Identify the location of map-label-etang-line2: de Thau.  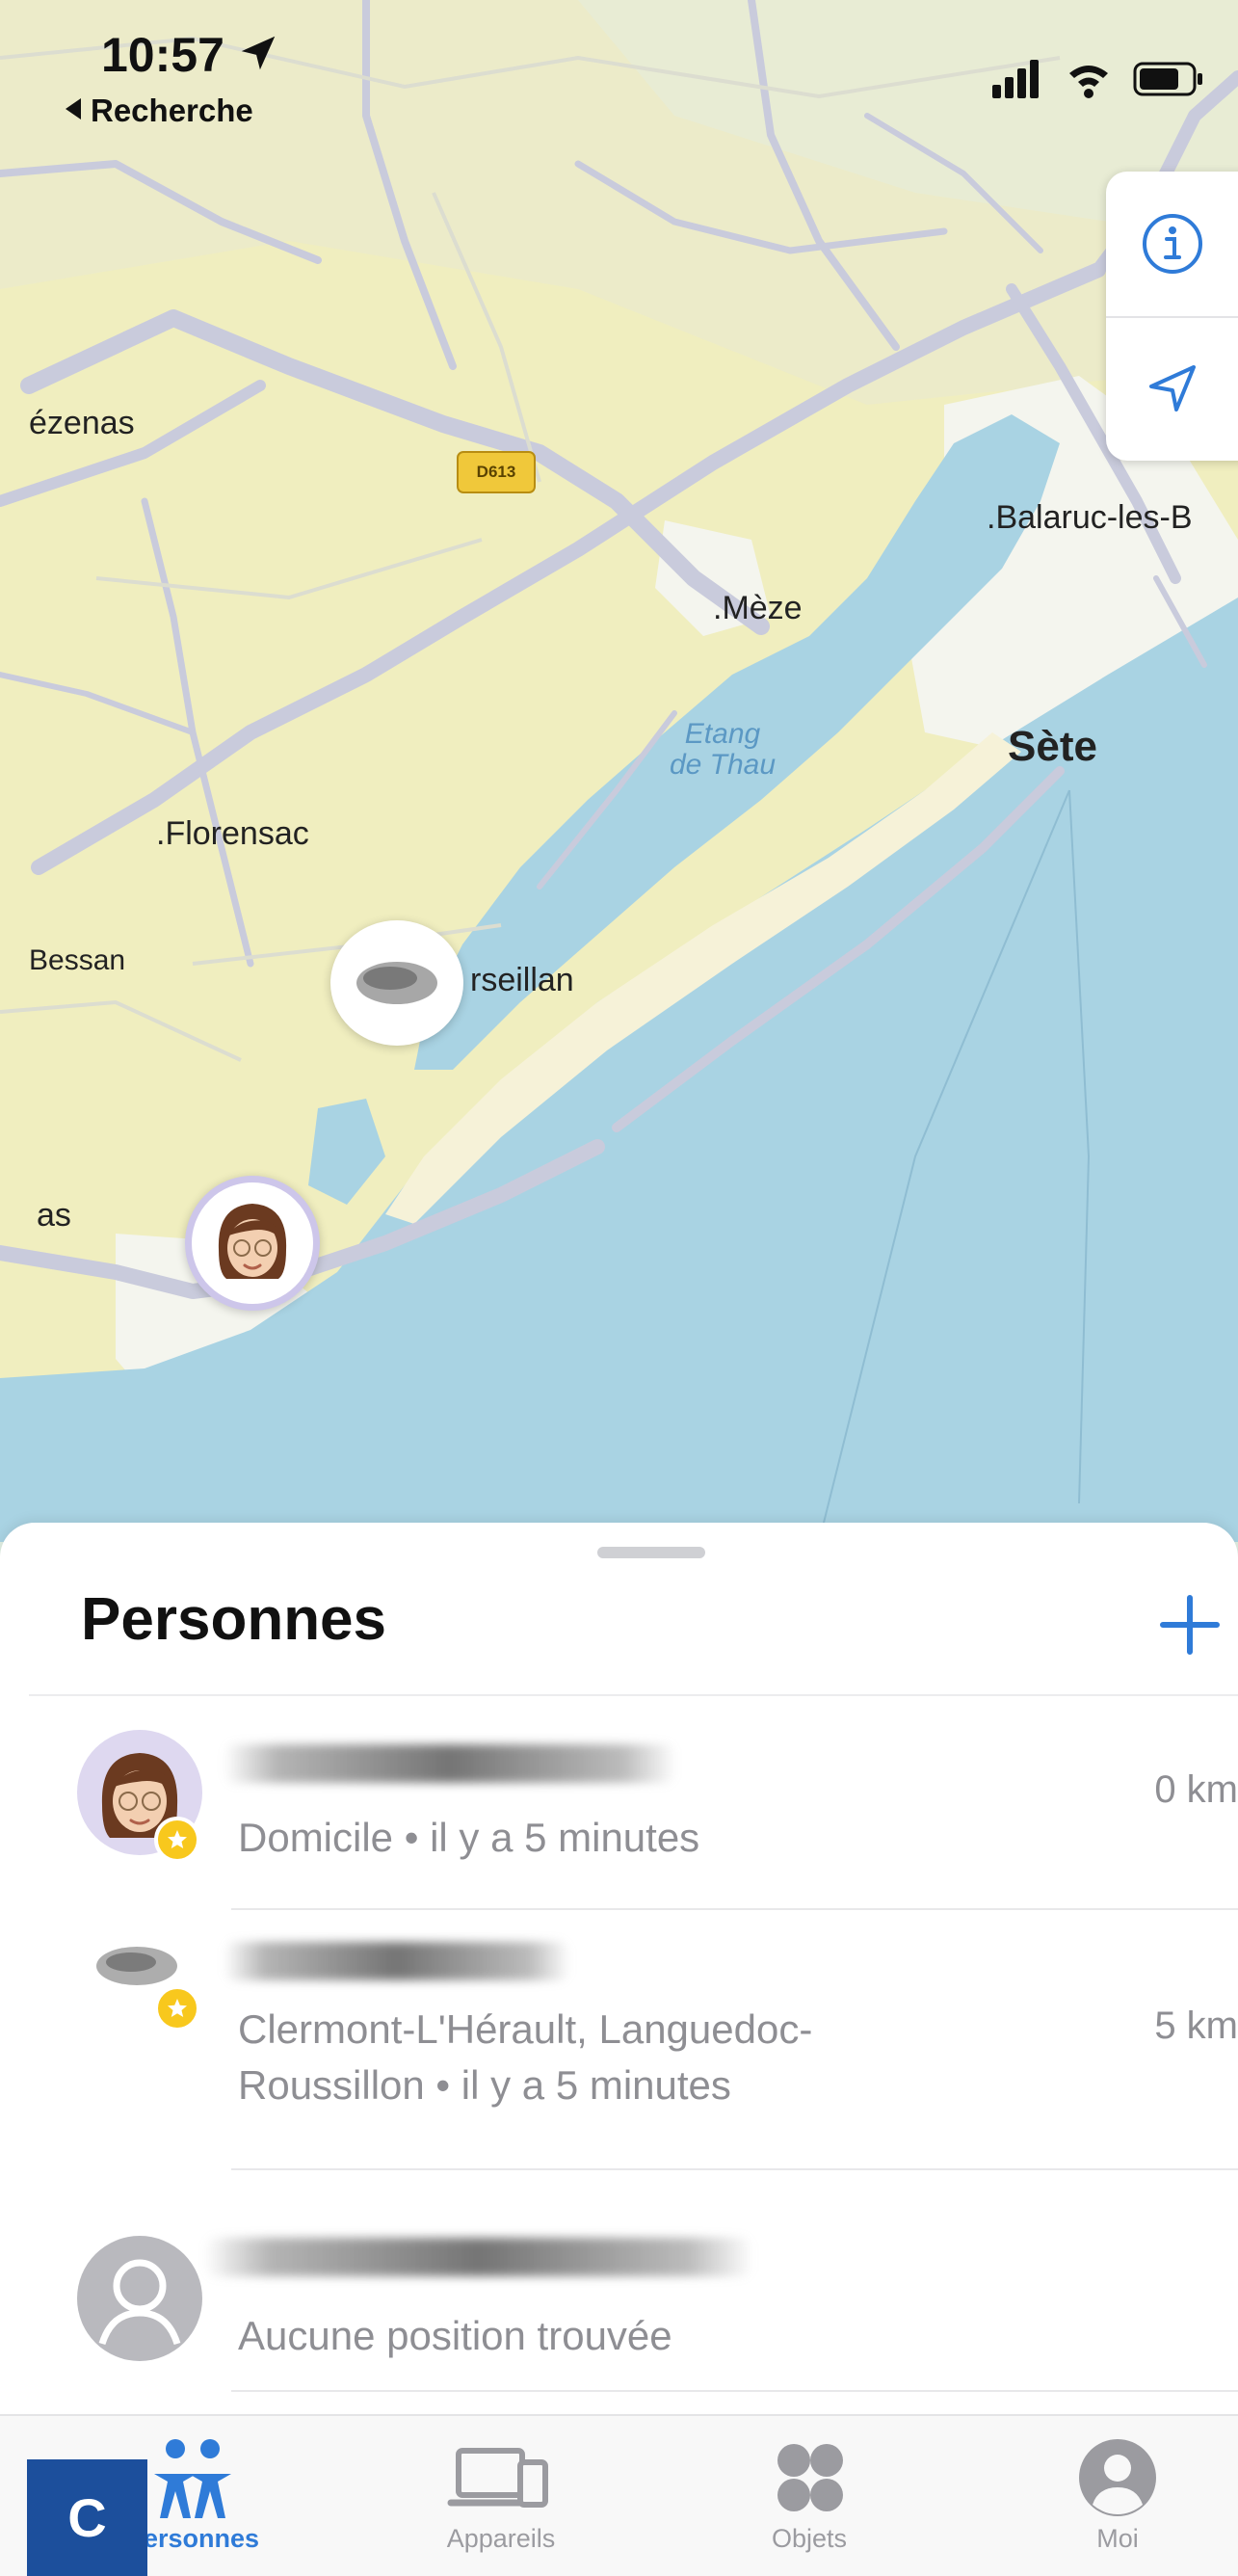
(723, 765).